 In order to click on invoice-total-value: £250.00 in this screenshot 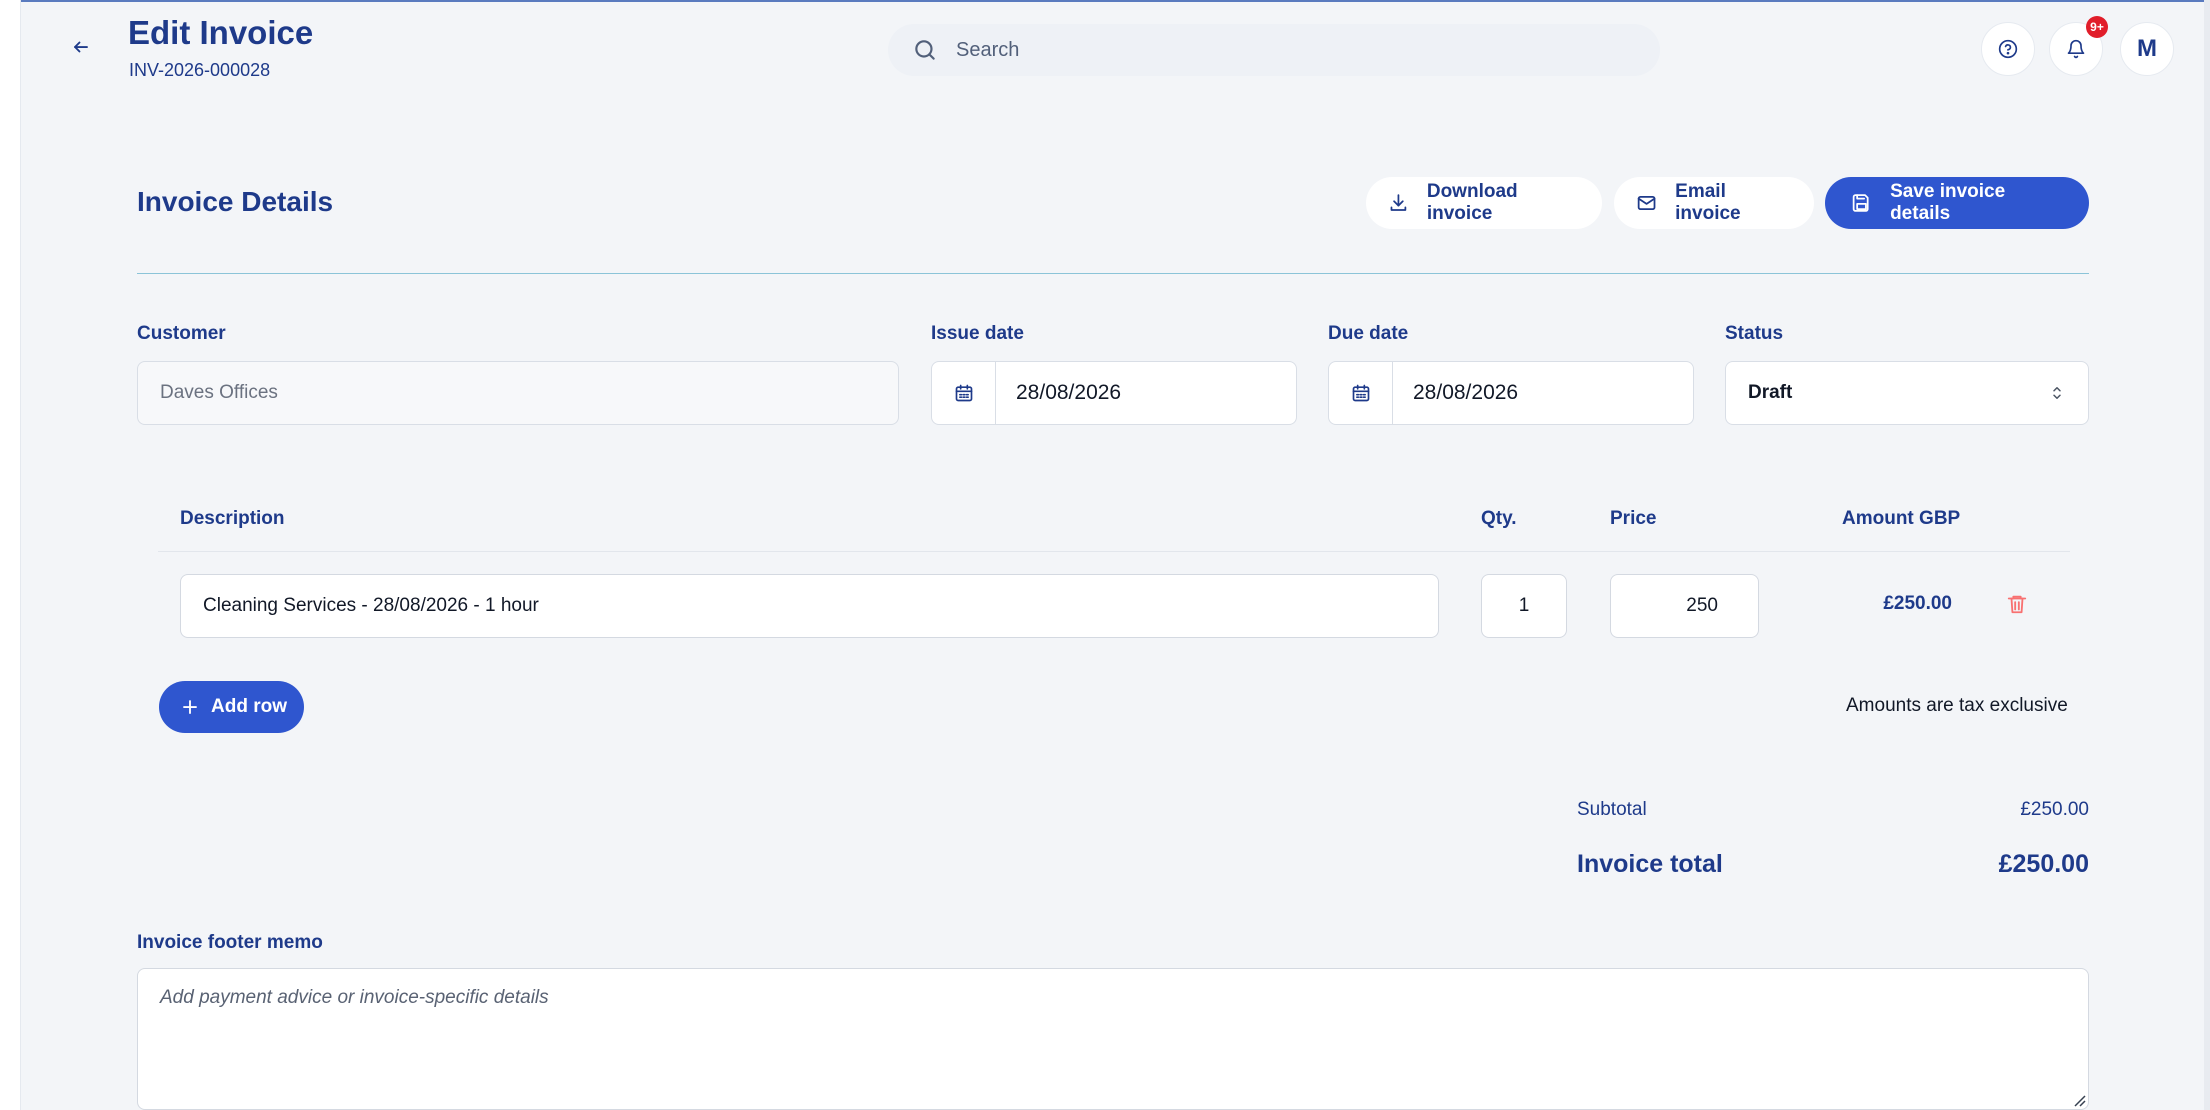, I will do `click(2043, 864)`.